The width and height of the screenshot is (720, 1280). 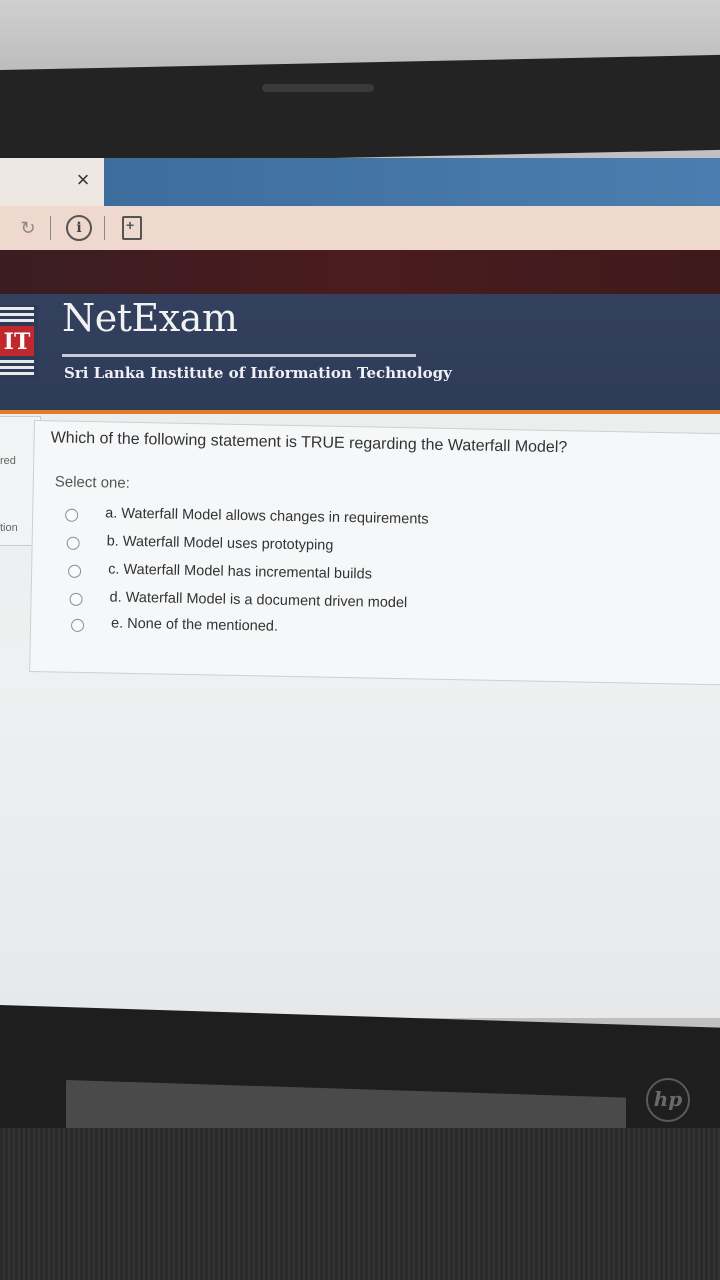 I want to click on page-icon, so click(x=132, y=228).